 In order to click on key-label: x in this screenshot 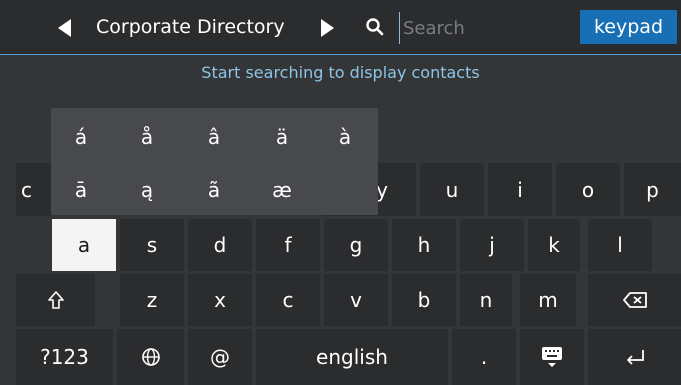, I will do `click(220, 300)`.